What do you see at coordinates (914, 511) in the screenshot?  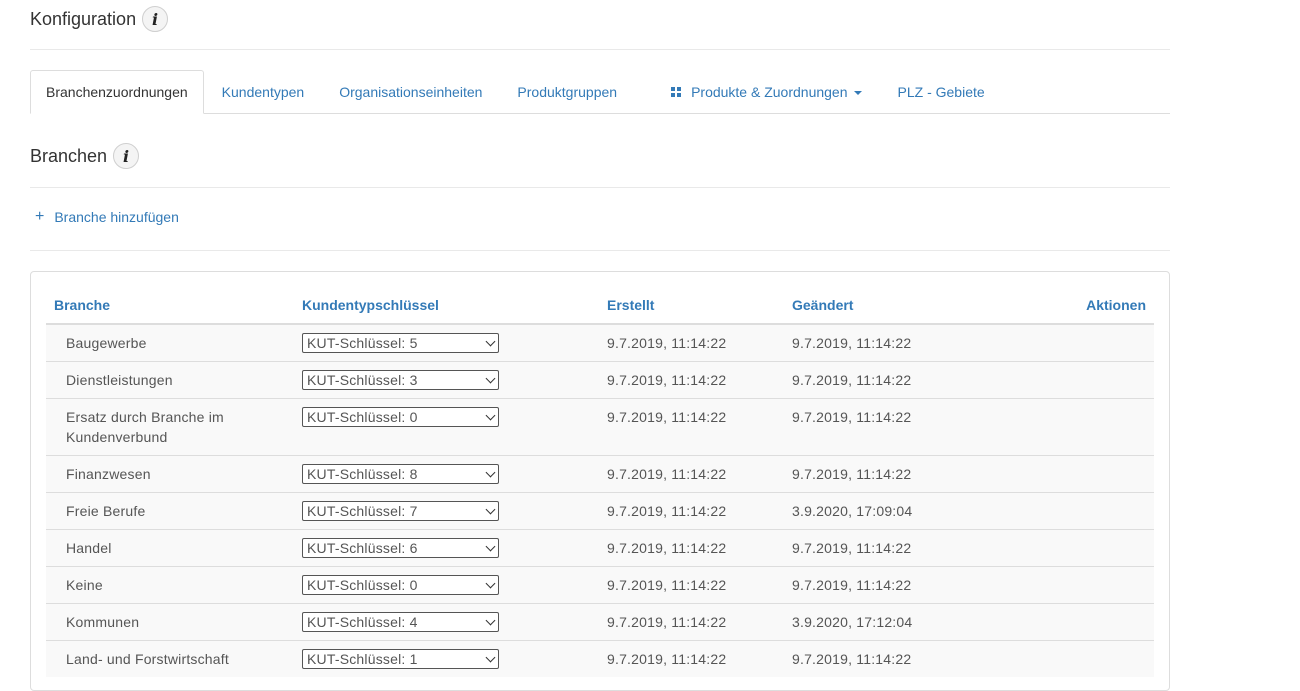 I see `changed-cell: 3.9.2020, 17:09:04` at bounding box center [914, 511].